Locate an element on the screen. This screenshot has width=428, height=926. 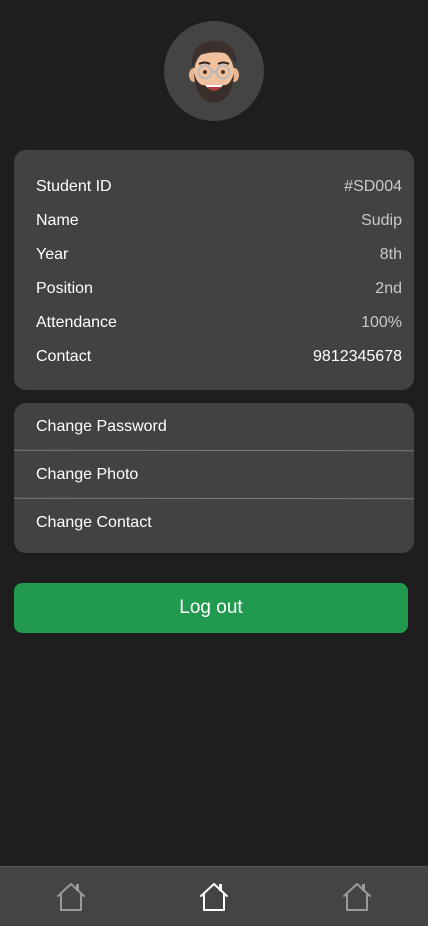
nav-home-button-right is located at coordinates (357, 897).